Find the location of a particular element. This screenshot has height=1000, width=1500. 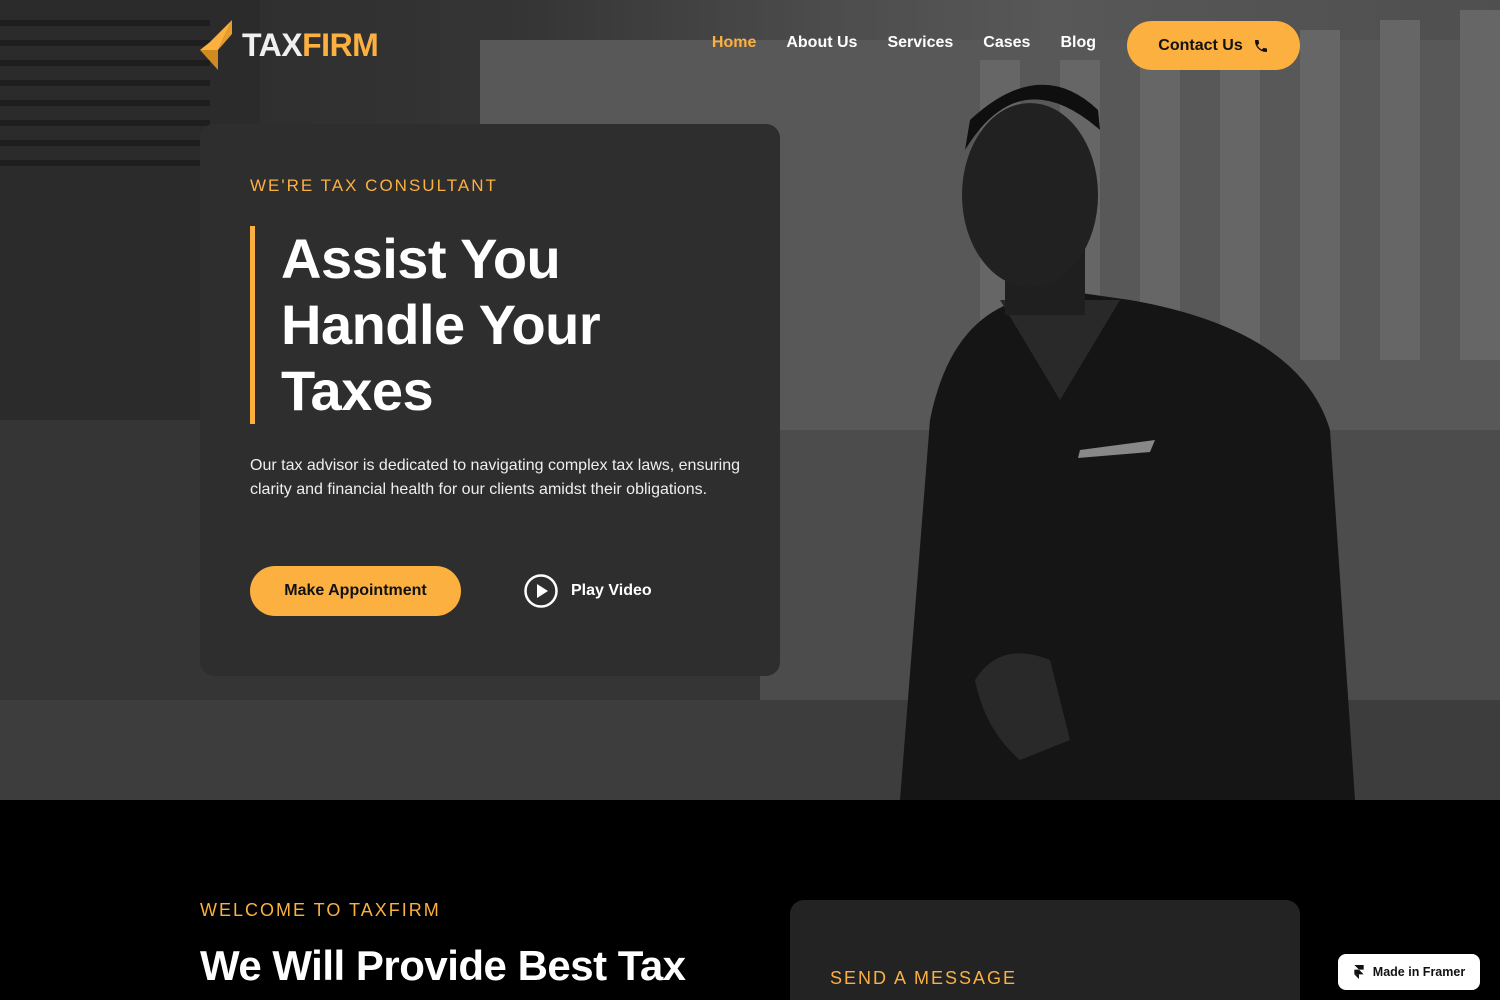

contact-us-label: Contact Us is located at coordinates (1200, 45).